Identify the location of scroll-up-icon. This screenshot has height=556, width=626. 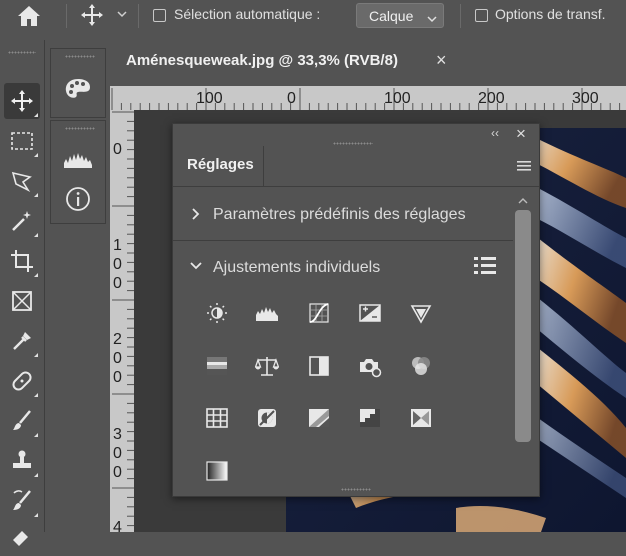
(523, 201).